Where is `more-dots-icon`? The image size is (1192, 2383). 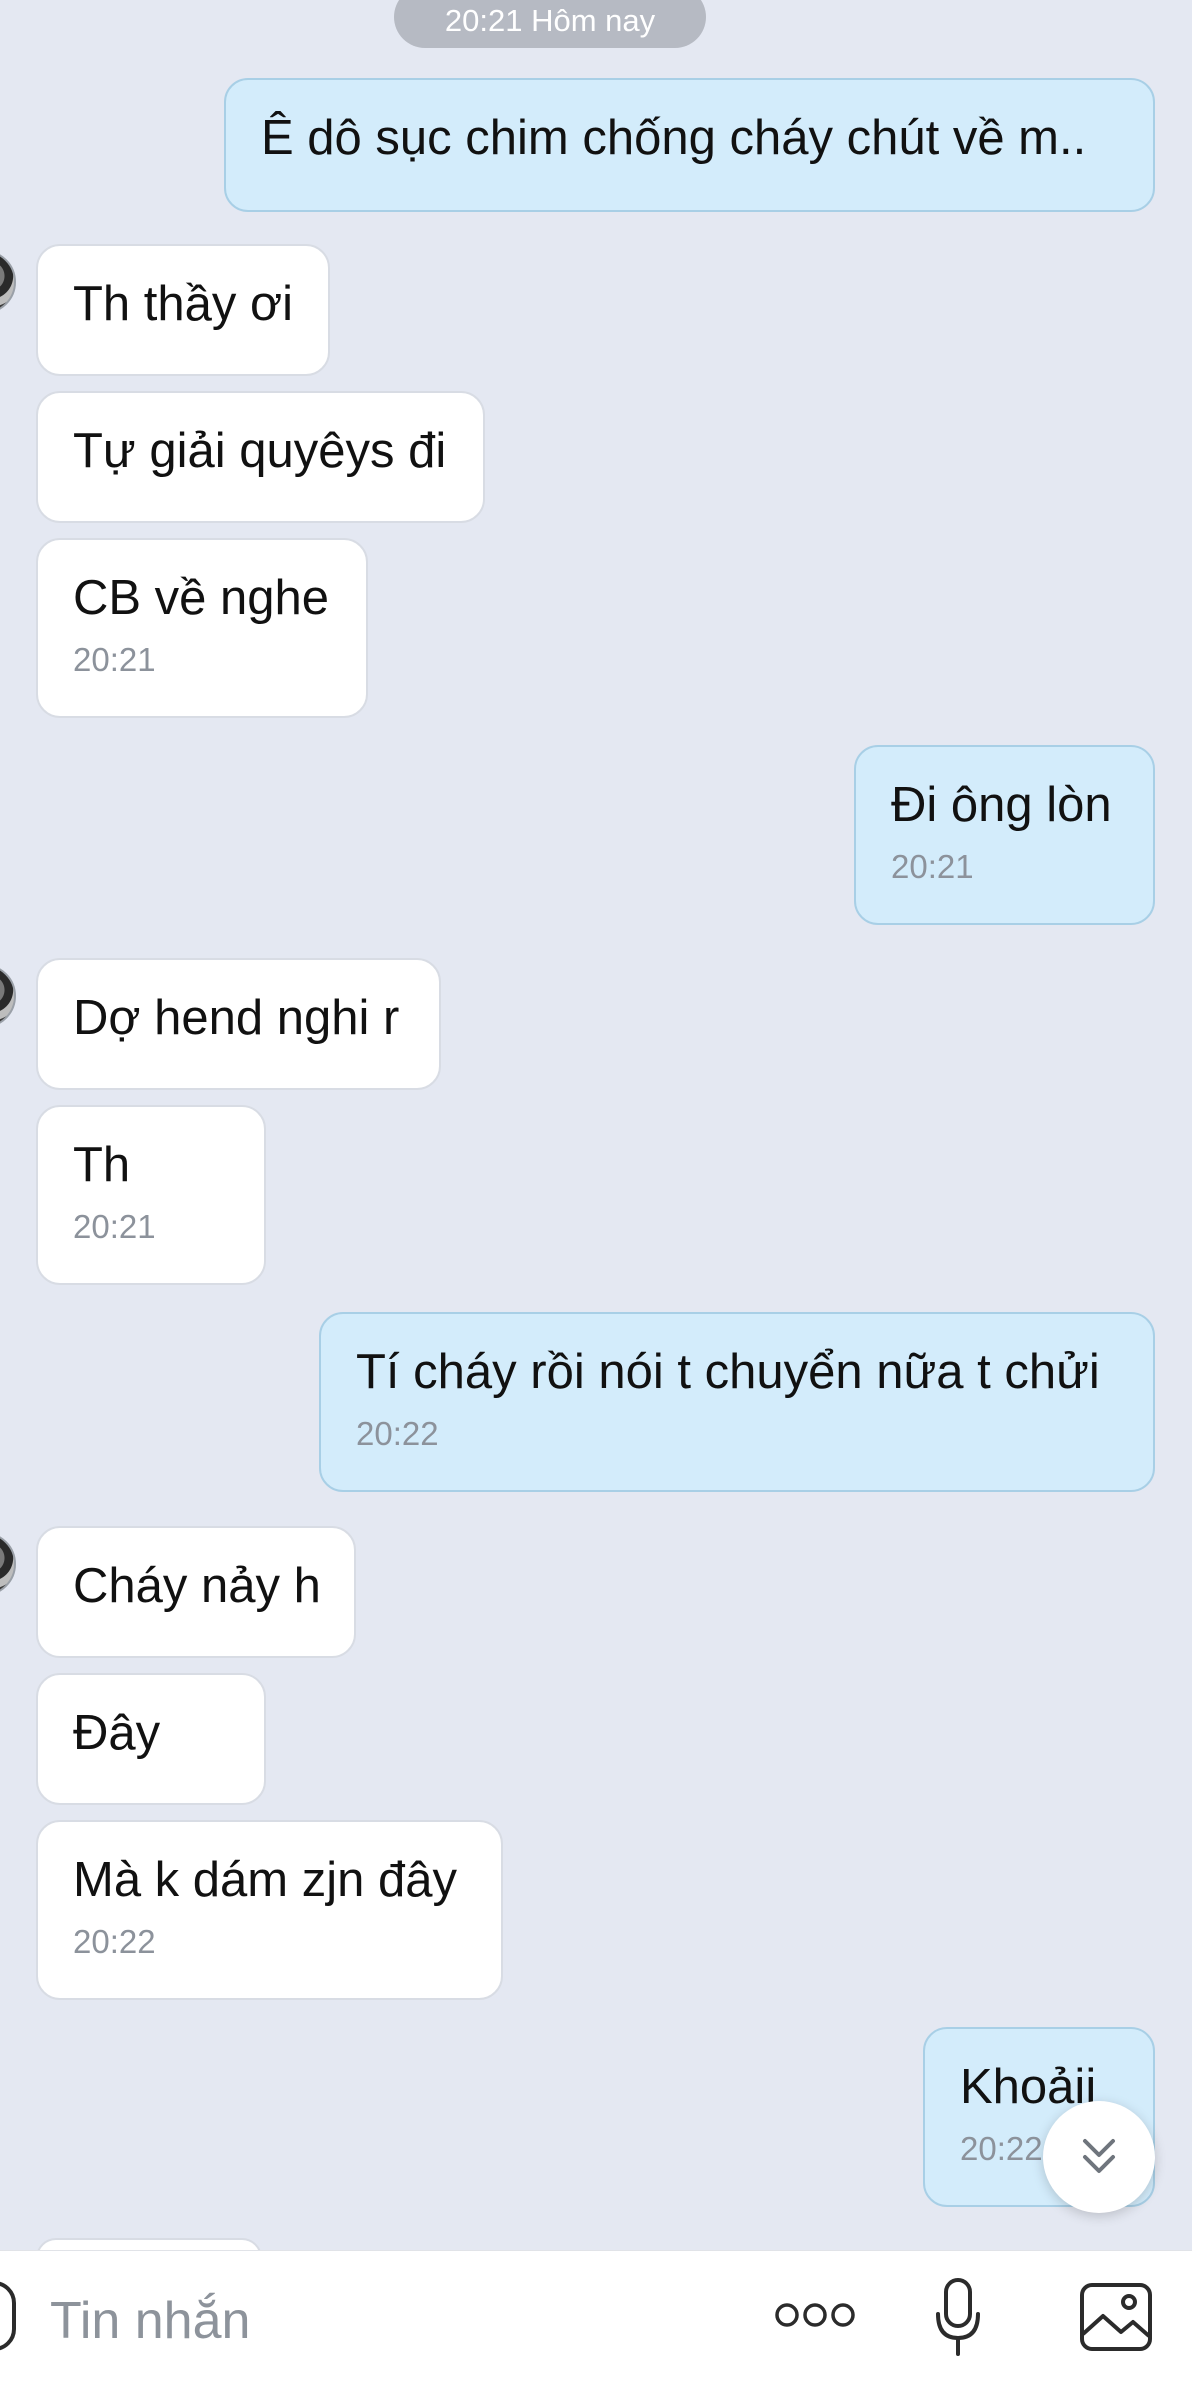 more-dots-icon is located at coordinates (815, 2315).